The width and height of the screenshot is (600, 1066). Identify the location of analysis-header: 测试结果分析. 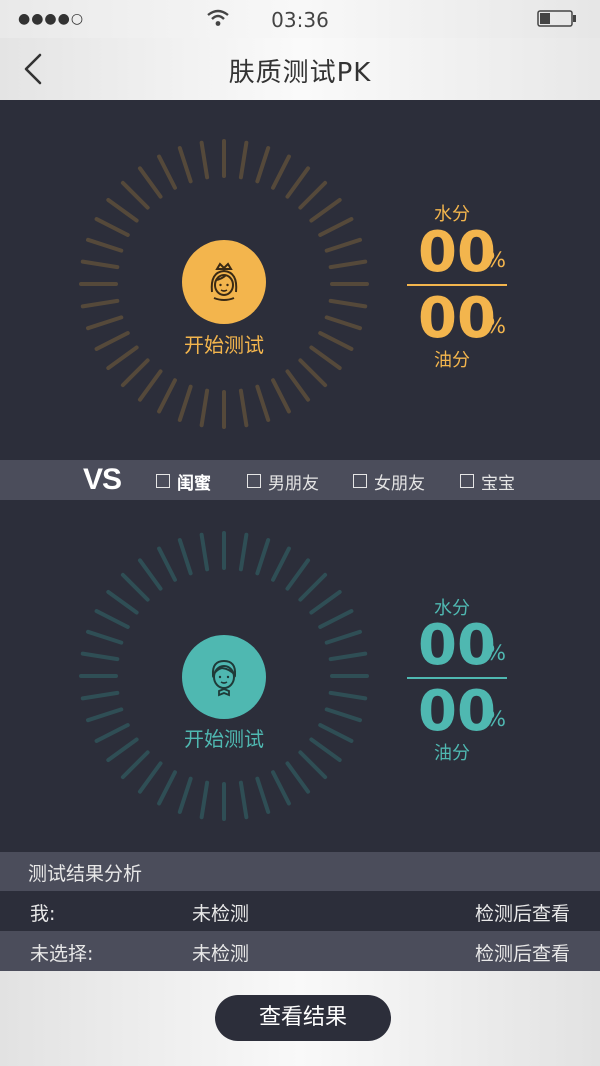
(300, 871).